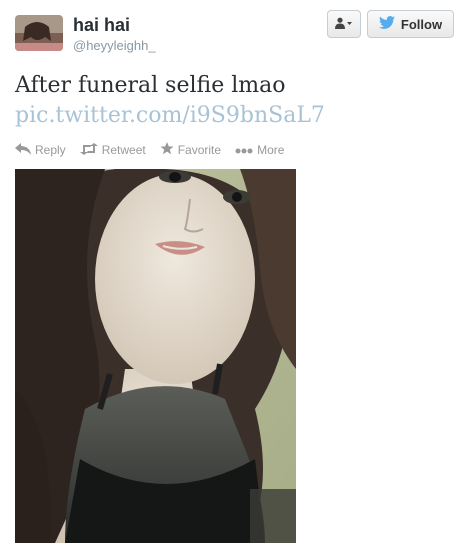 This screenshot has height=557, width=469. I want to click on reply-label: Reply, so click(50, 150).